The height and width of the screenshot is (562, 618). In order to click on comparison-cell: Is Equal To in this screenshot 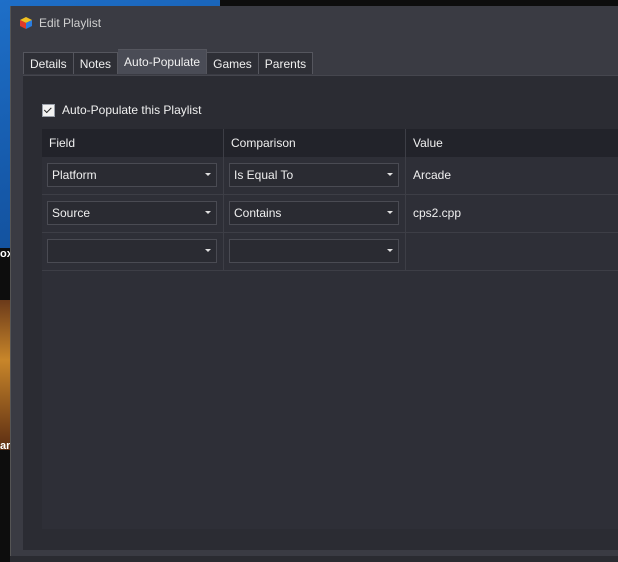, I will do `click(315, 175)`.